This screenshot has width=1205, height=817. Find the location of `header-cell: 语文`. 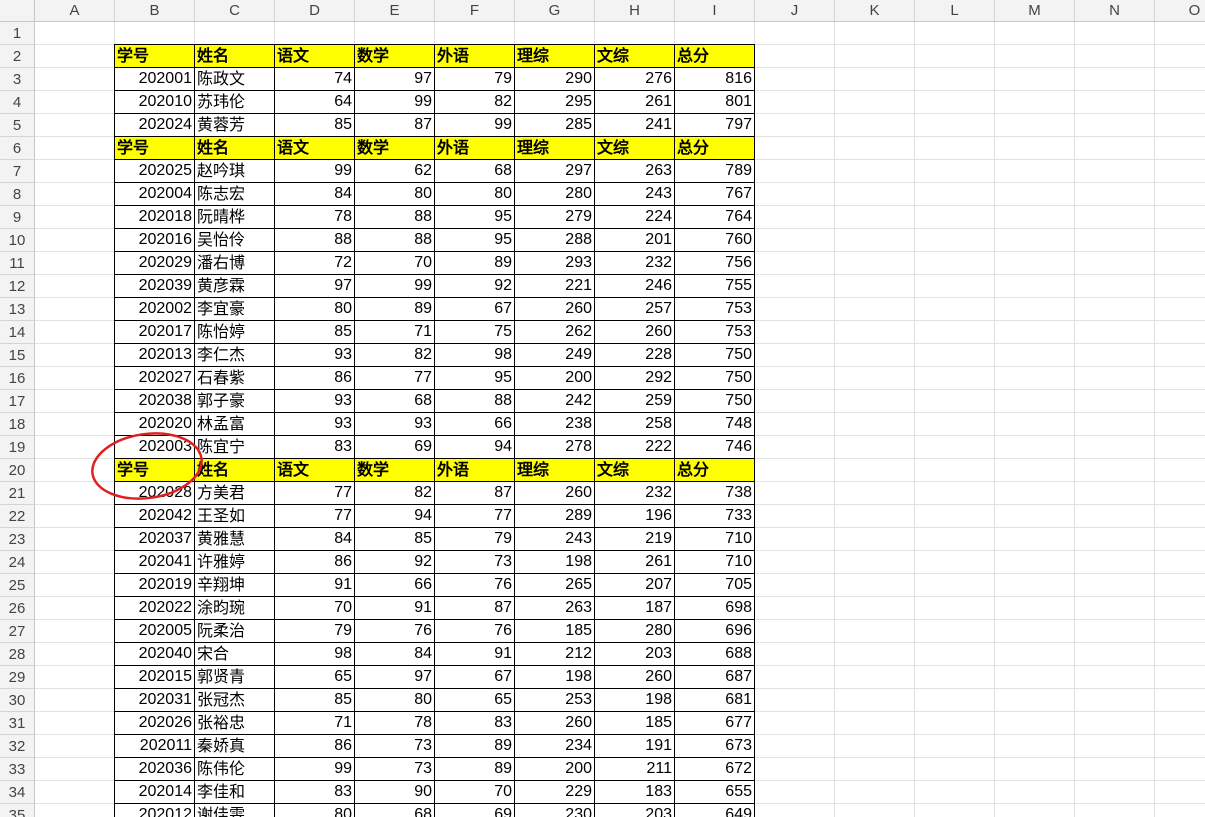

header-cell: 语文 is located at coordinates (315, 148).